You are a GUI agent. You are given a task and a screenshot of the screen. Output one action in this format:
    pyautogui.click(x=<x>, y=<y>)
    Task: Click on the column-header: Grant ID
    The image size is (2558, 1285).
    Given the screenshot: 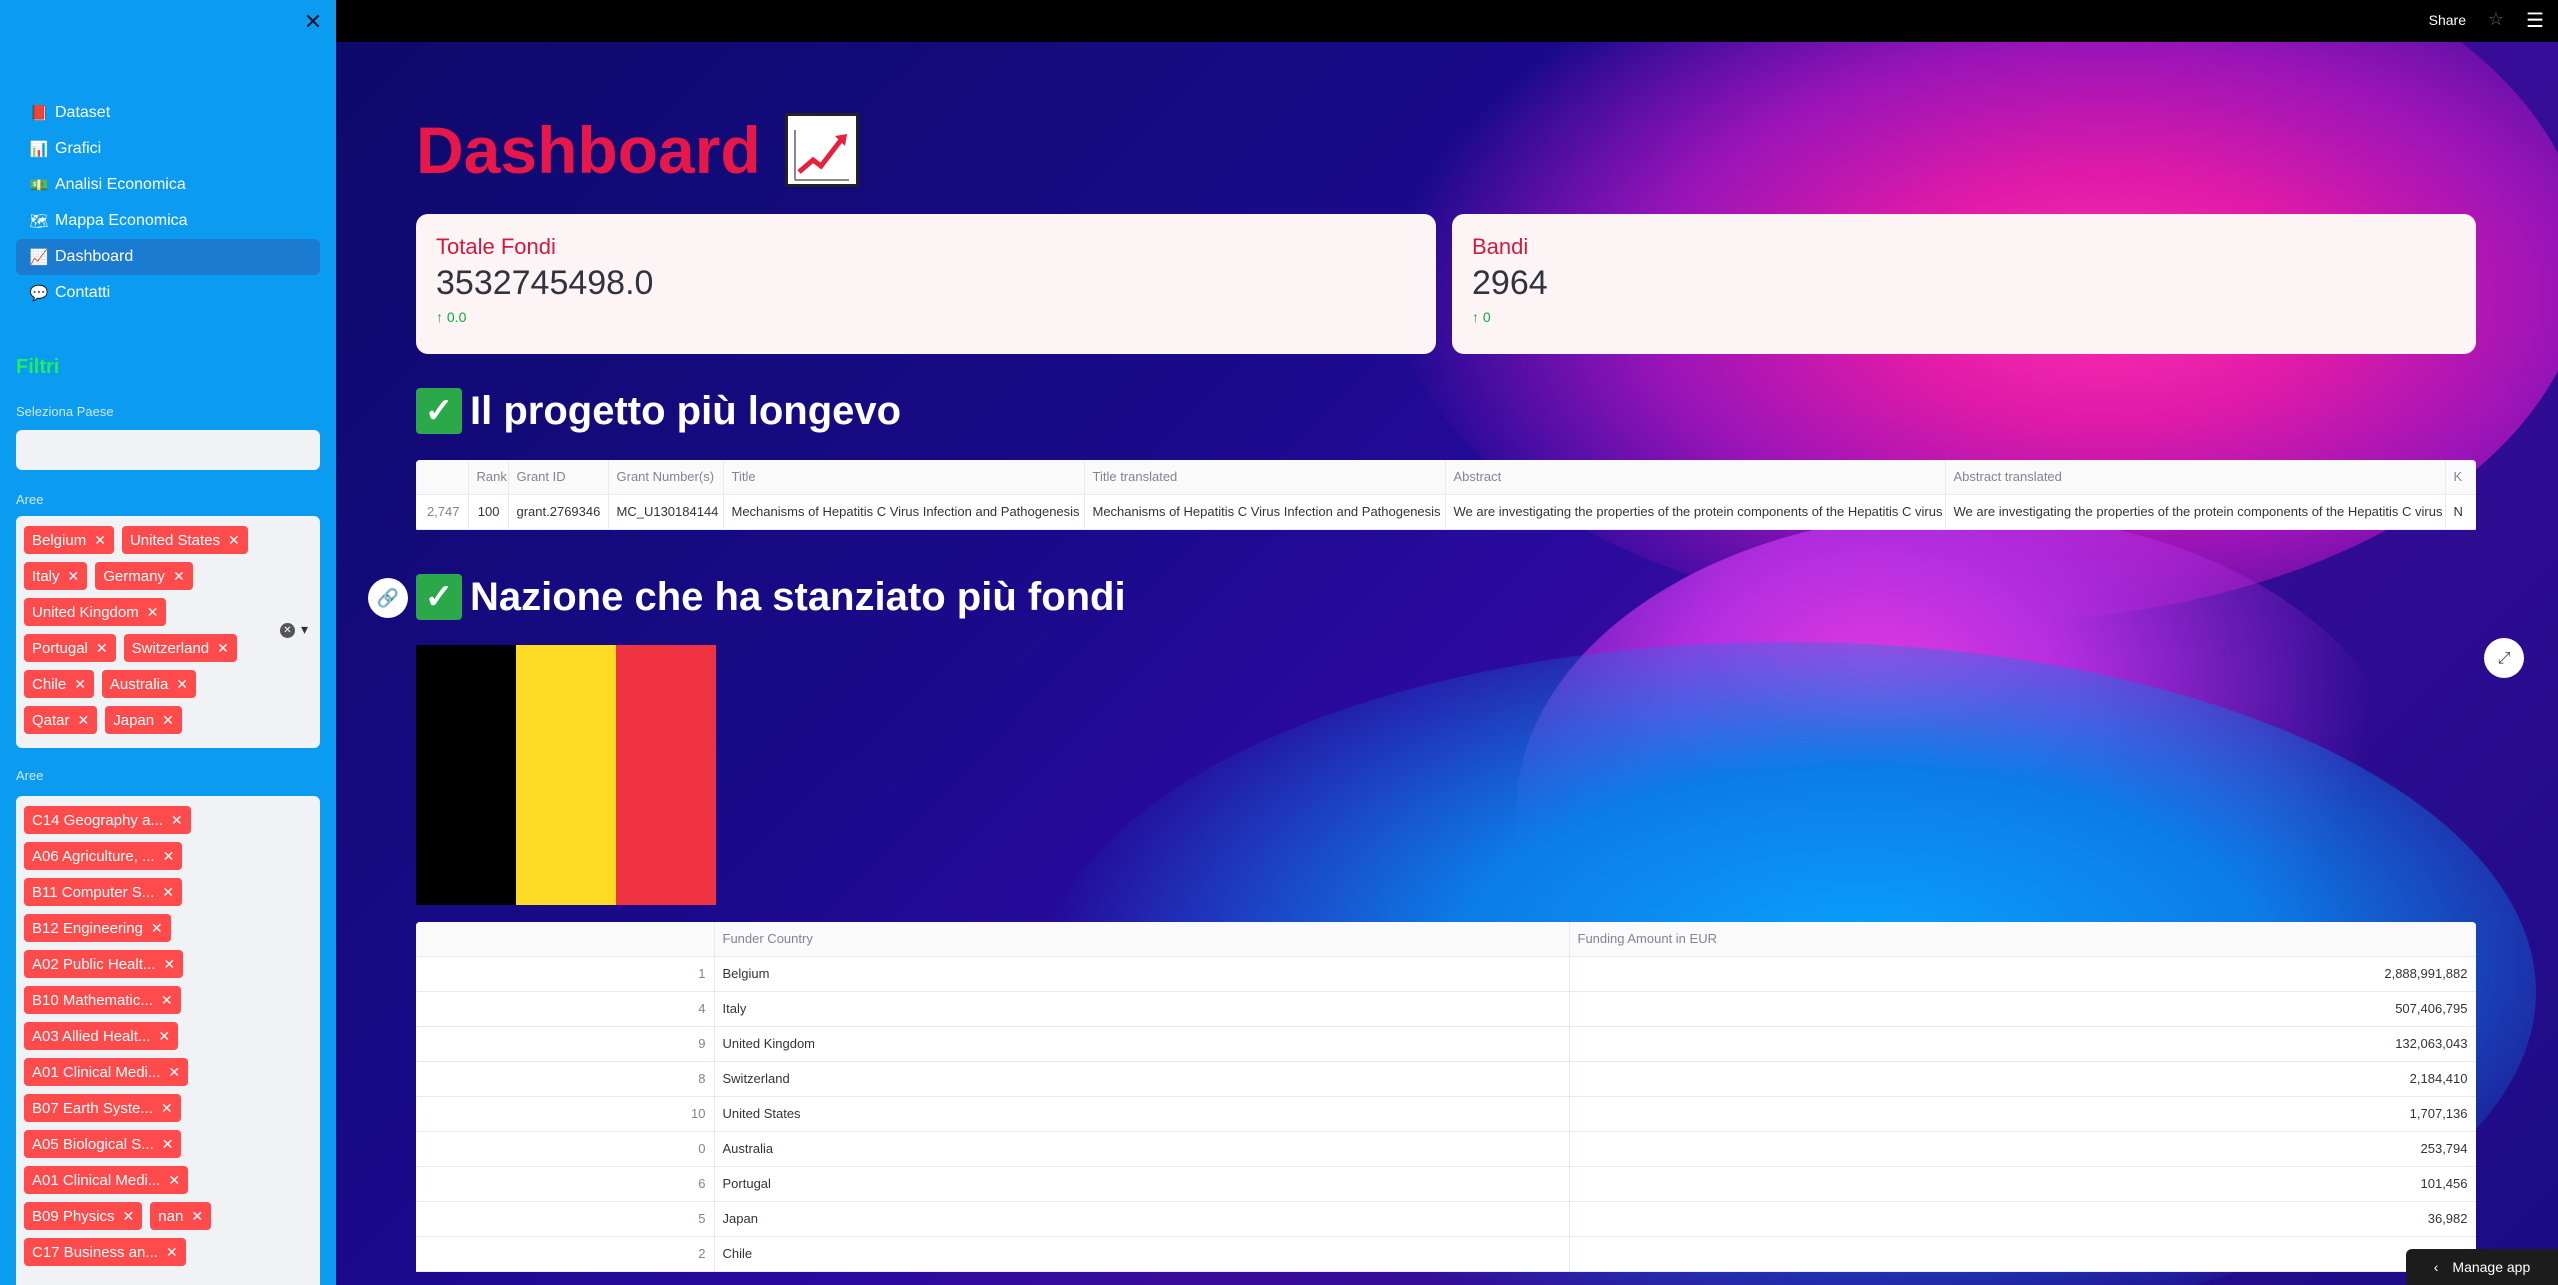 What is the action you would take?
    pyautogui.click(x=558, y=477)
    